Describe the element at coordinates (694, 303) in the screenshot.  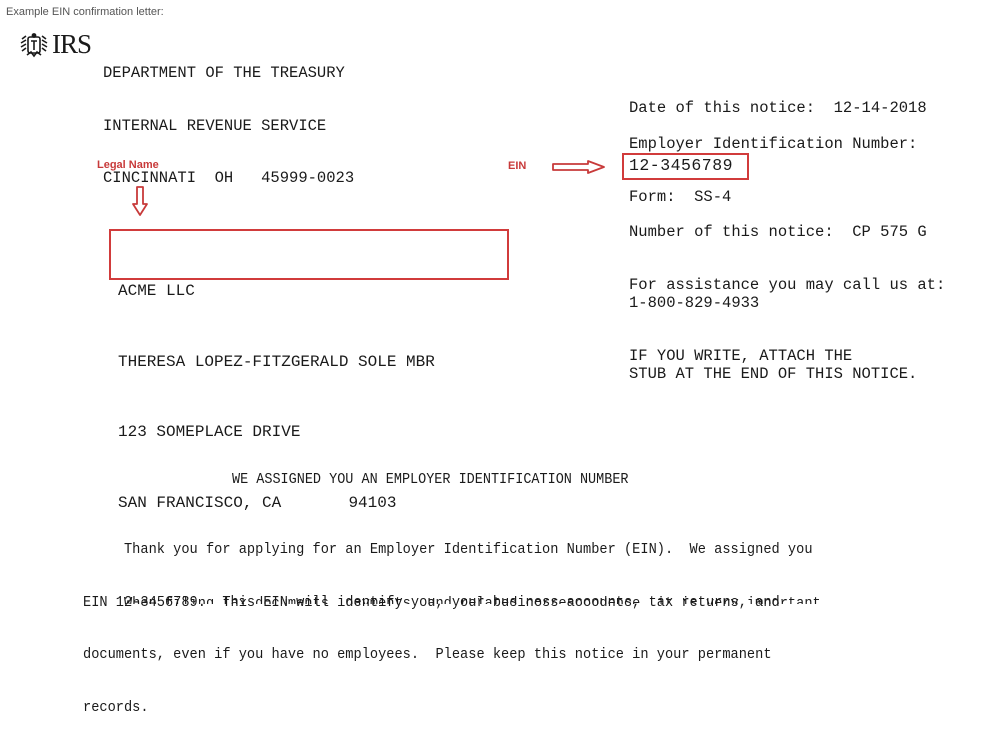
I see `assistance-phone: 1-800-829-4933` at that location.